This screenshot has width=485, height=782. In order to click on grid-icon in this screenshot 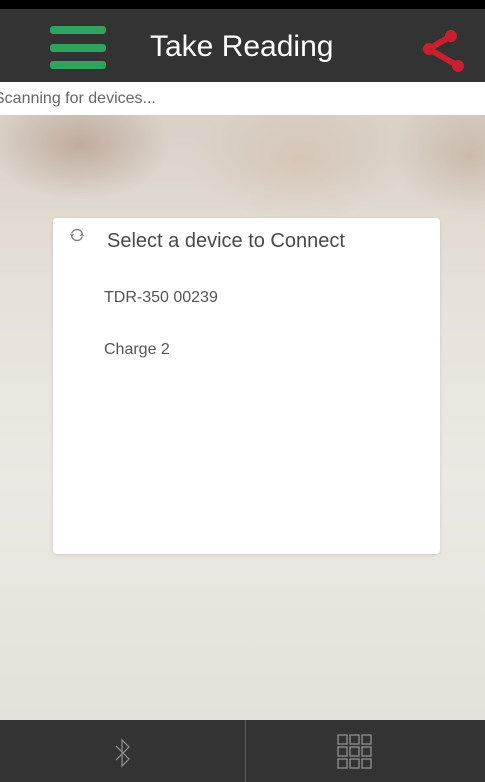, I will do `click(354, 751)`.